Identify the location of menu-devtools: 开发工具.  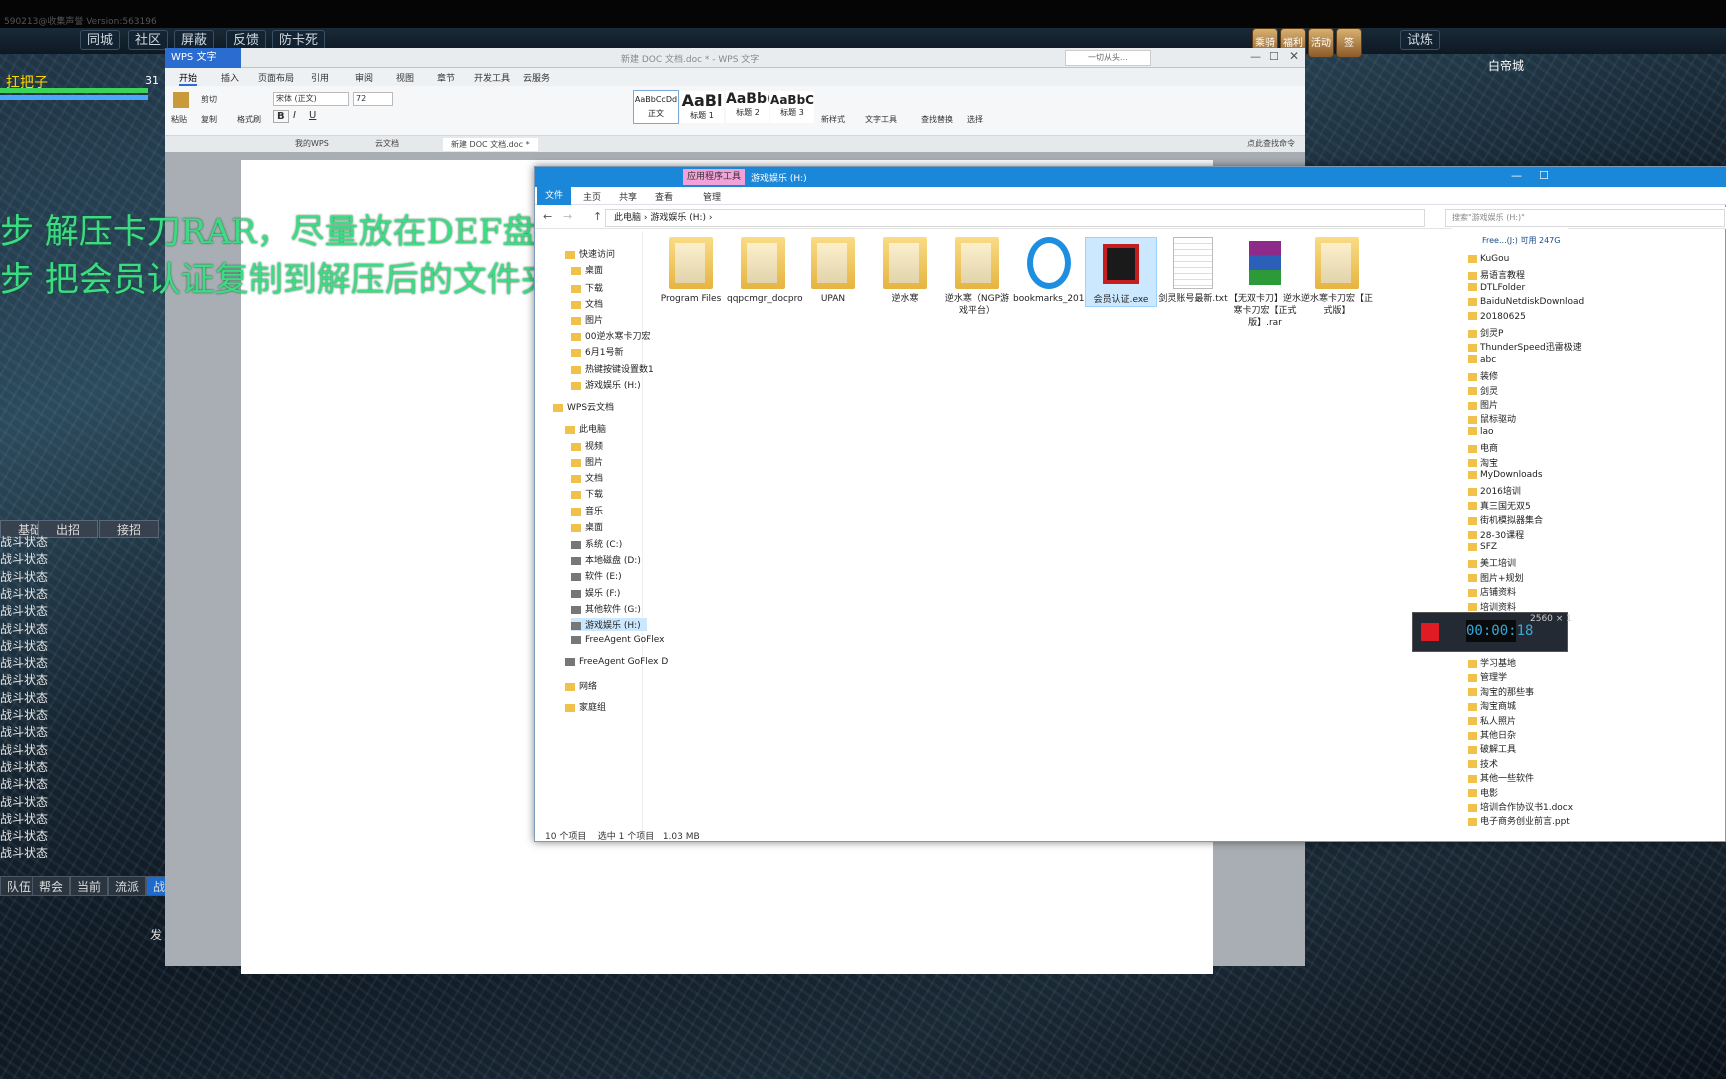
(492, 77).